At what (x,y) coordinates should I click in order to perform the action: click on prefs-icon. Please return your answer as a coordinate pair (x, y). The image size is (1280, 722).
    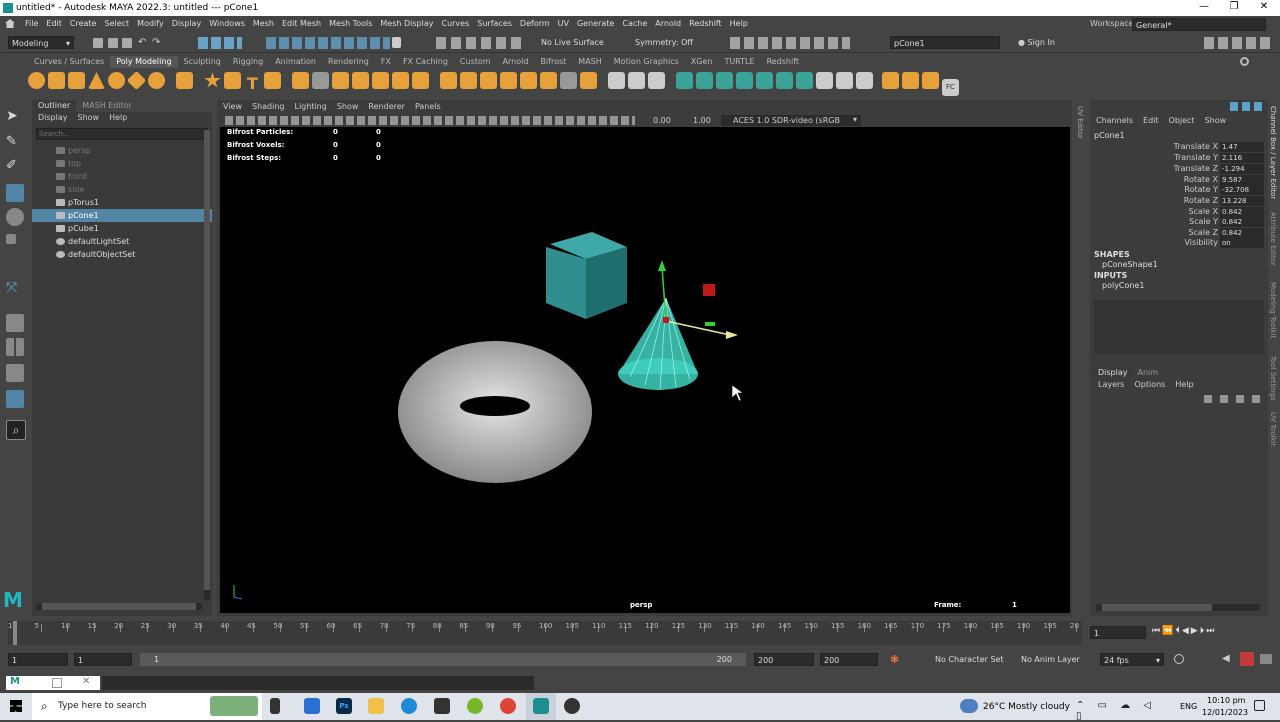
    Looking at the image, I should click on (1266, 659).